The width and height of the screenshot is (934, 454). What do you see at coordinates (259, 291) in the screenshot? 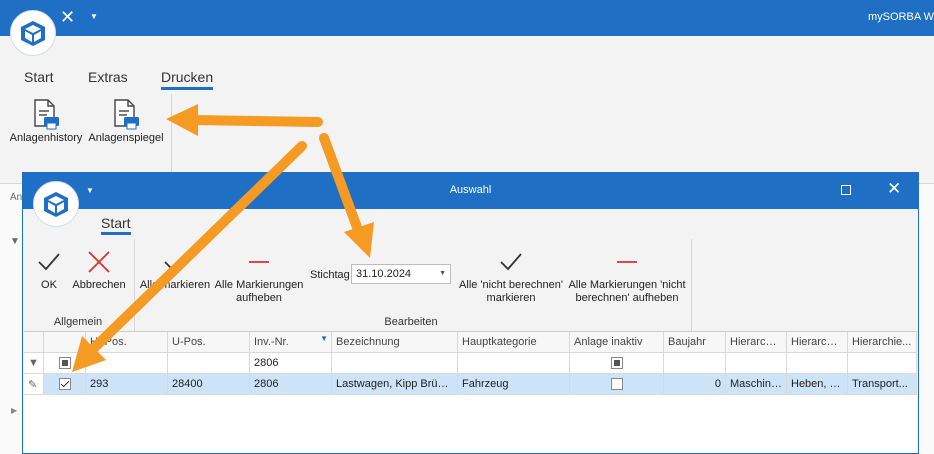
I see `alle-markierungen-aufheben-label: Alle Markierungen aufheben` at bounding box center [259, 291].